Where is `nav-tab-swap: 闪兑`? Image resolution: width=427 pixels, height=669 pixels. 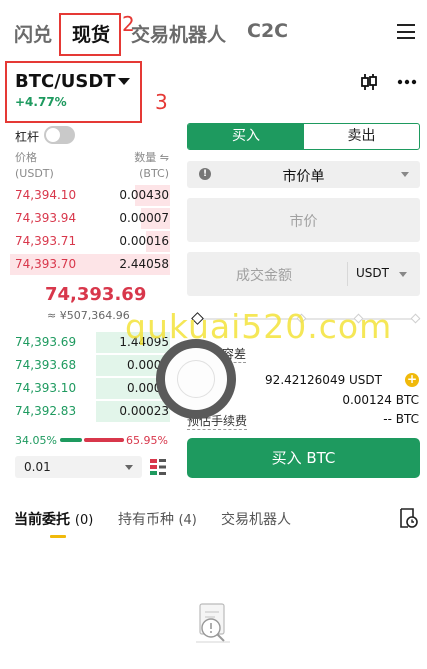 nav-tab-swap: 闪兑 is located at coordinates (33, 33).